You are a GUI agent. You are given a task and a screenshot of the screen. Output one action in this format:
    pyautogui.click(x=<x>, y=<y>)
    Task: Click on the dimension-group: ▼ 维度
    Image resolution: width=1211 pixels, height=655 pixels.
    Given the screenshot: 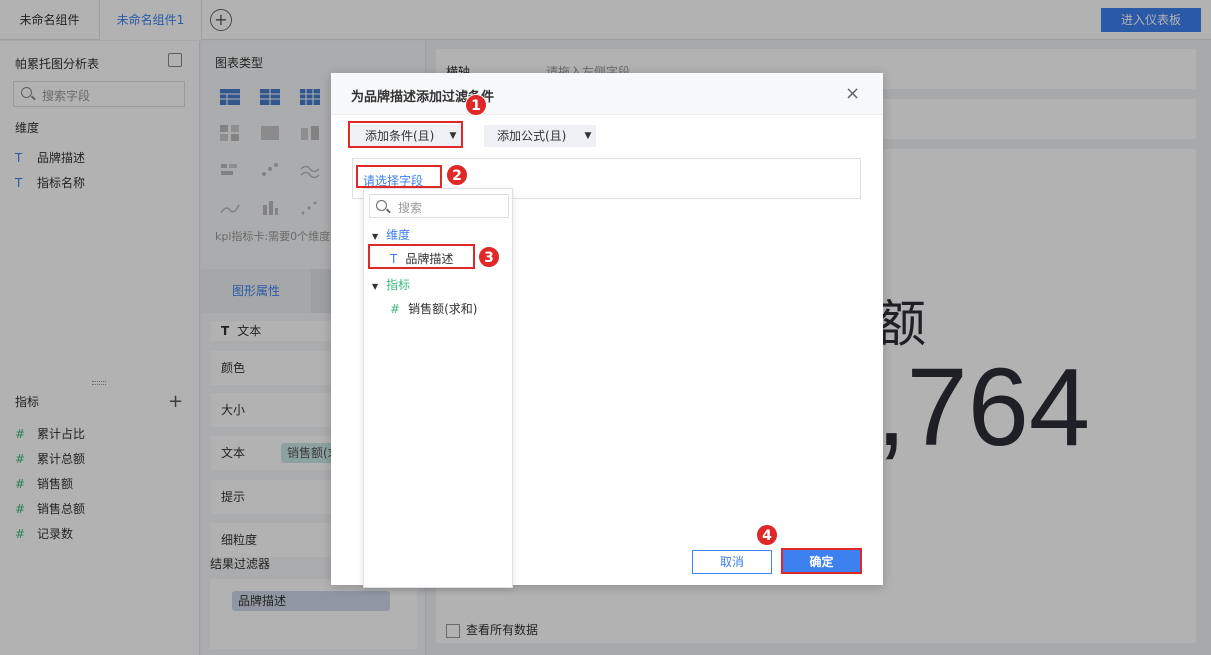 What is the action you would take?
    pyautogui.click(x=391, y=234)
    